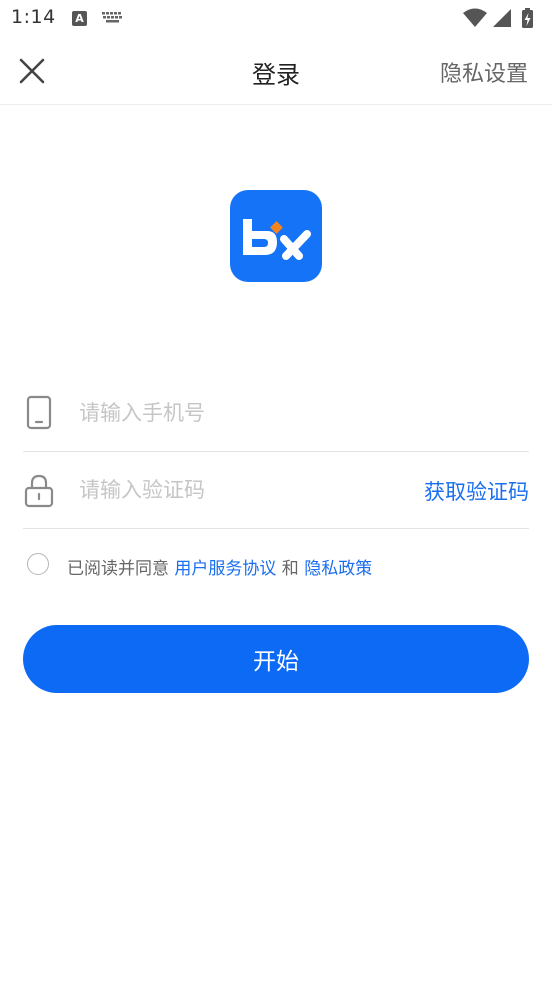  Describe the element at coordinates (299, 413) in the screenshot. I see `phone-input` at that location.